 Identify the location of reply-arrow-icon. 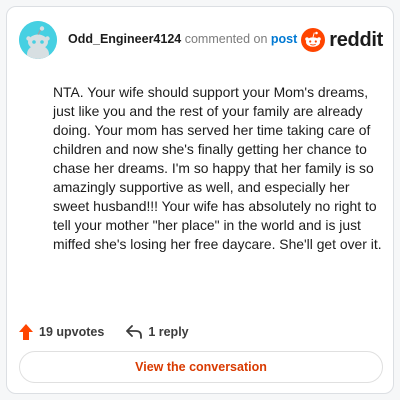
(134, 332).